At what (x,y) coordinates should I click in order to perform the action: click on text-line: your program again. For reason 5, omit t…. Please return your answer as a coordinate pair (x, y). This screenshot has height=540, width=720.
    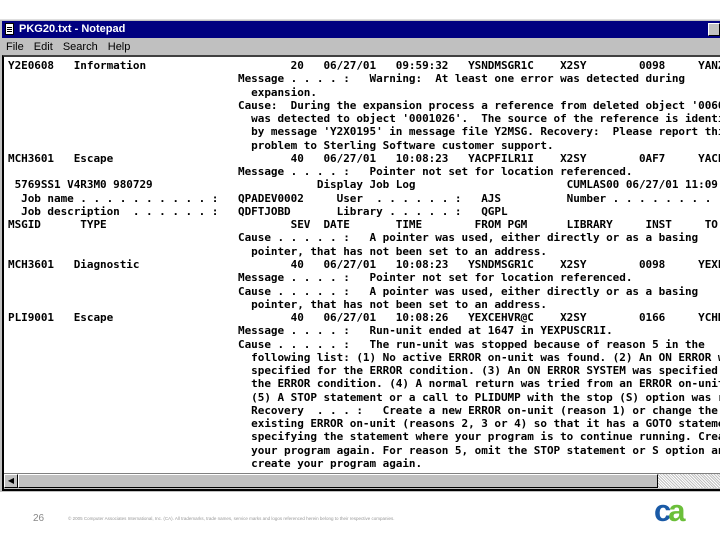
    Looking at the image, I should click on (364, 450).